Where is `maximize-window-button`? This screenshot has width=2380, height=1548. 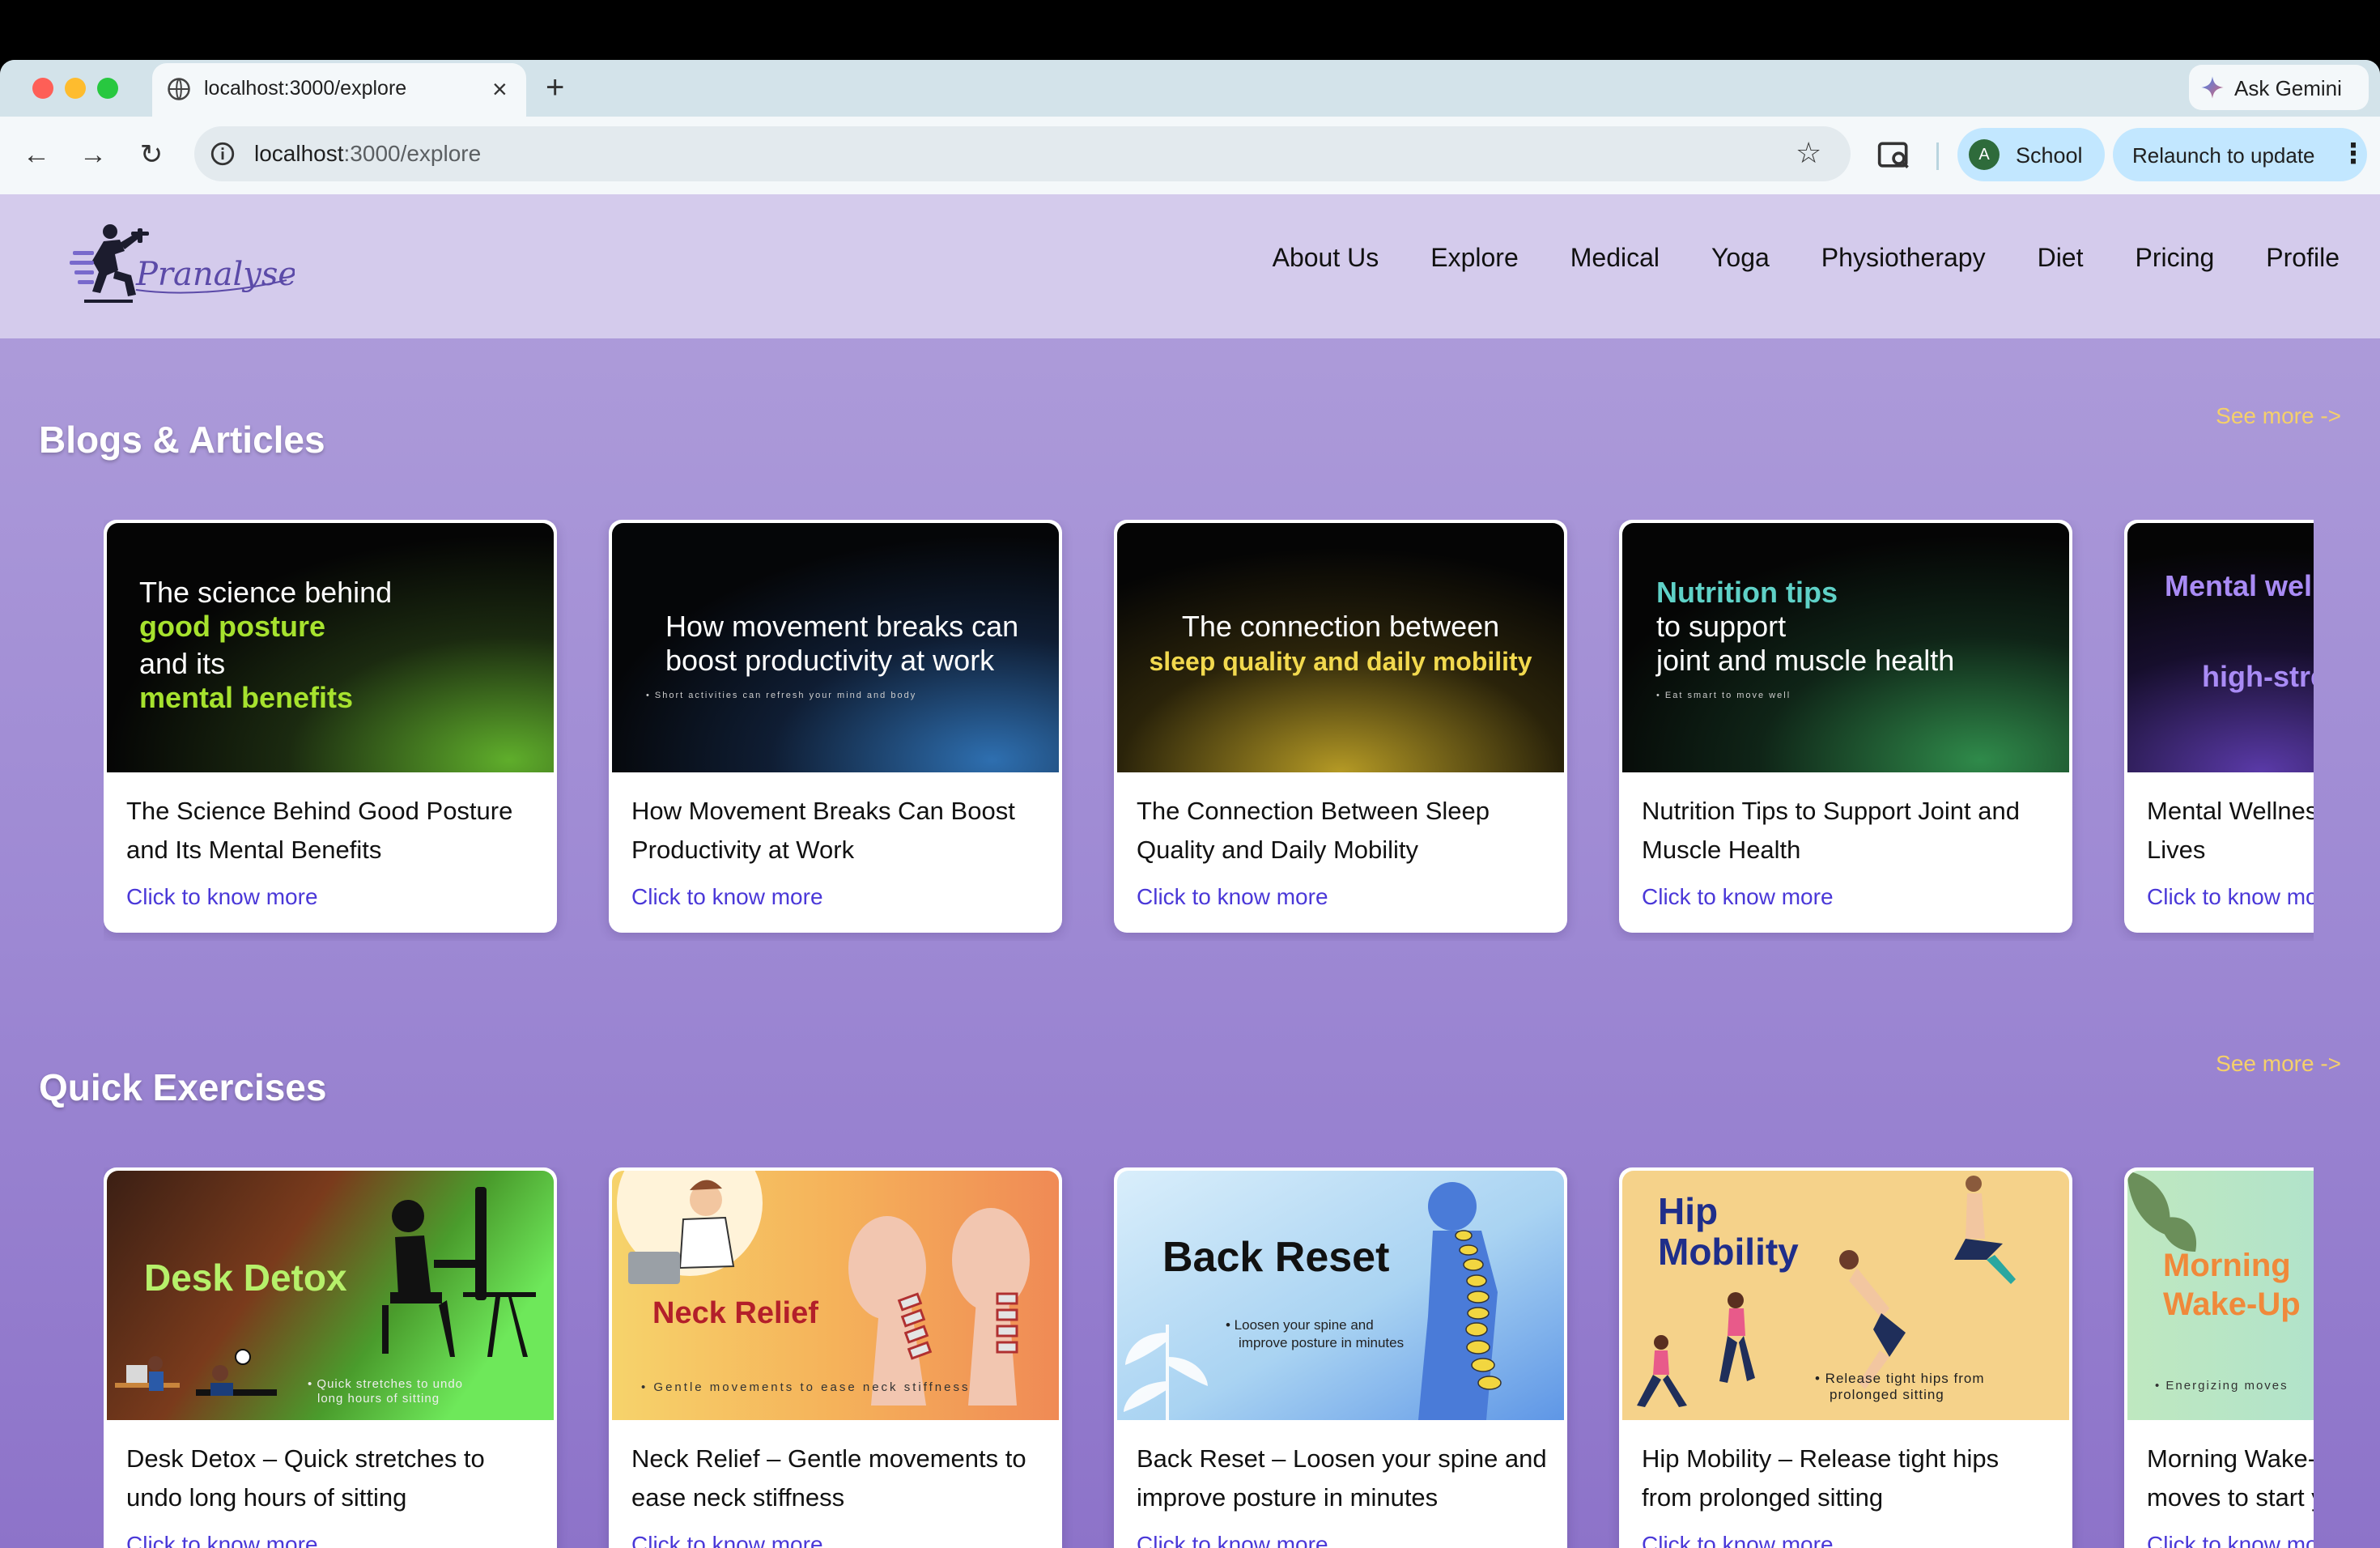 maximize-window-button is located at coordinates (108, 88).